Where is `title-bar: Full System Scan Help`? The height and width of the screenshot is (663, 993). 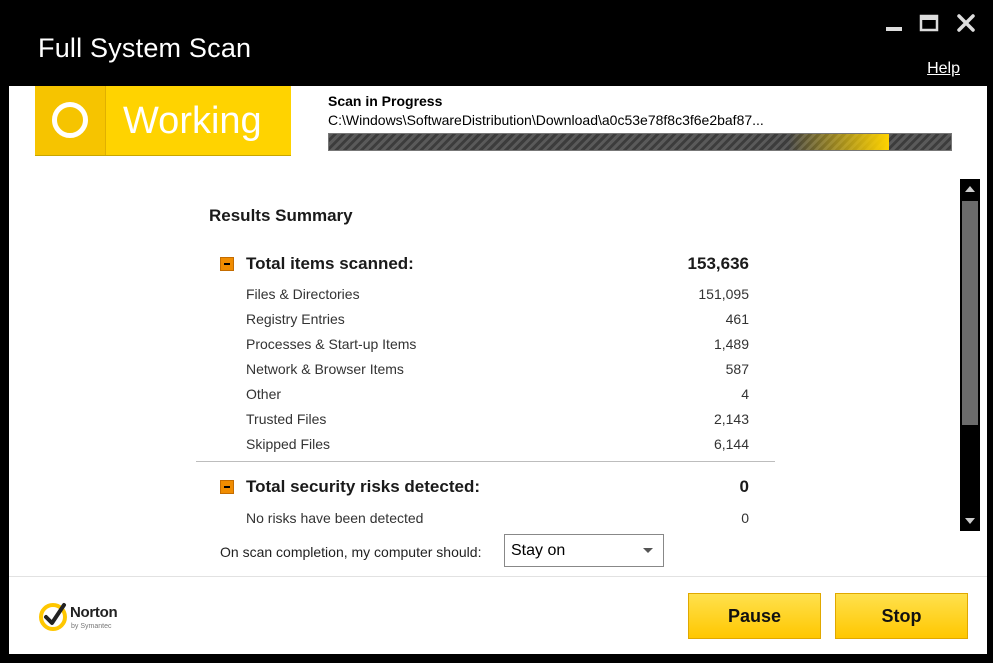 title-bar: Full System Scan Help is located at coordinates (496, 43).